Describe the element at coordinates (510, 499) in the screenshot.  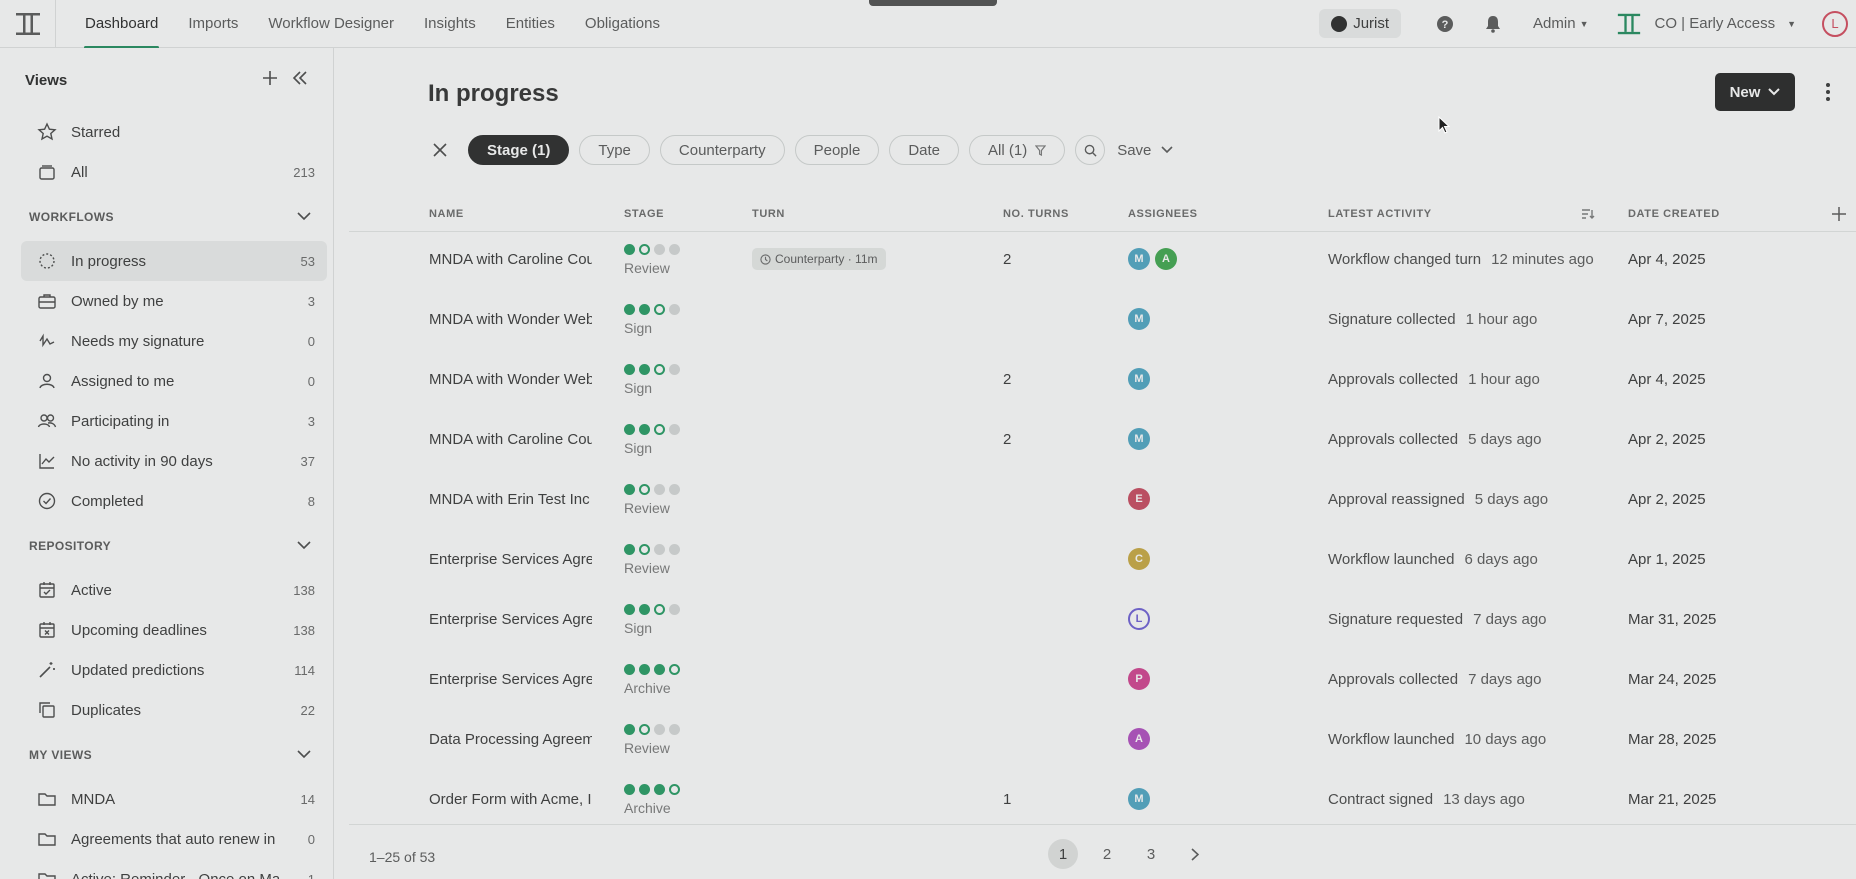
I see `row-name: MNDA with Erin Test Inc` at that location.